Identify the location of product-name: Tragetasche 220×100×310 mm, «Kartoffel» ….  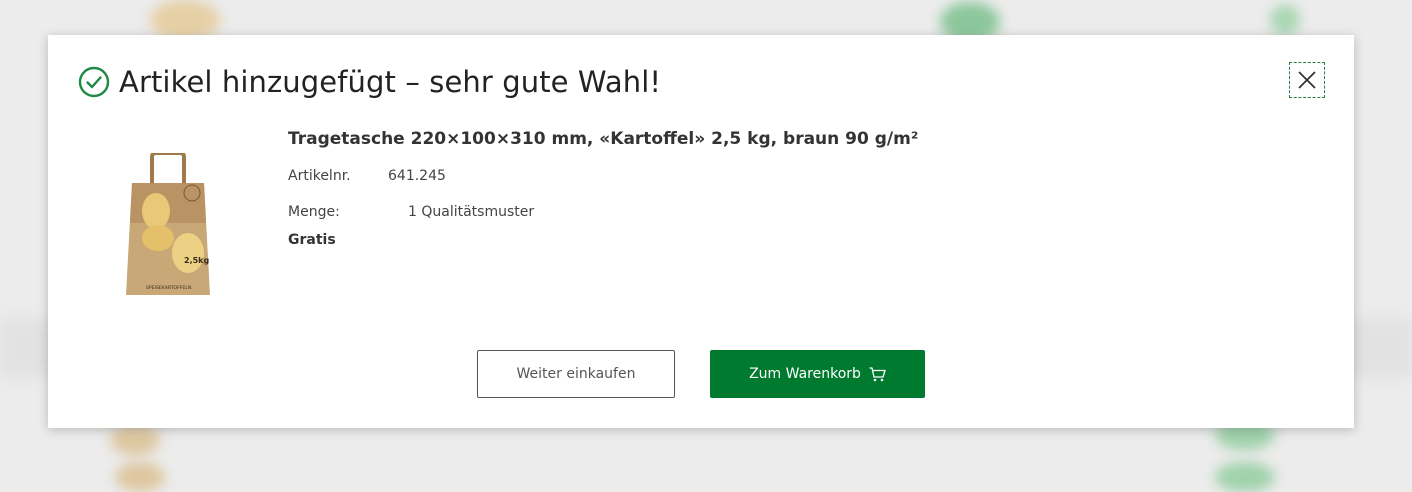
(603, 139).